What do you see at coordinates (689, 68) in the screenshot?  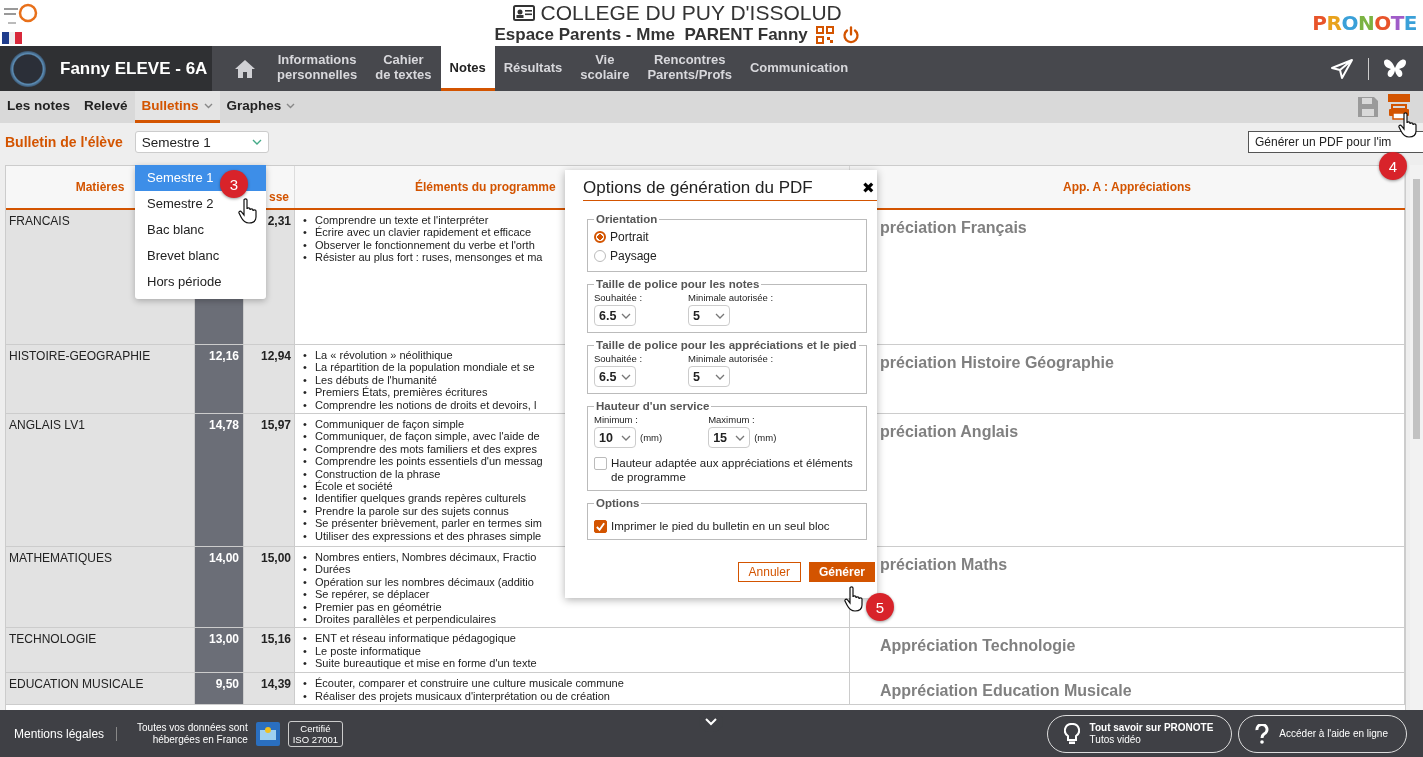 I see `nav-tab: Rencontres Parents/Profs` at bounding box center [689, 68].